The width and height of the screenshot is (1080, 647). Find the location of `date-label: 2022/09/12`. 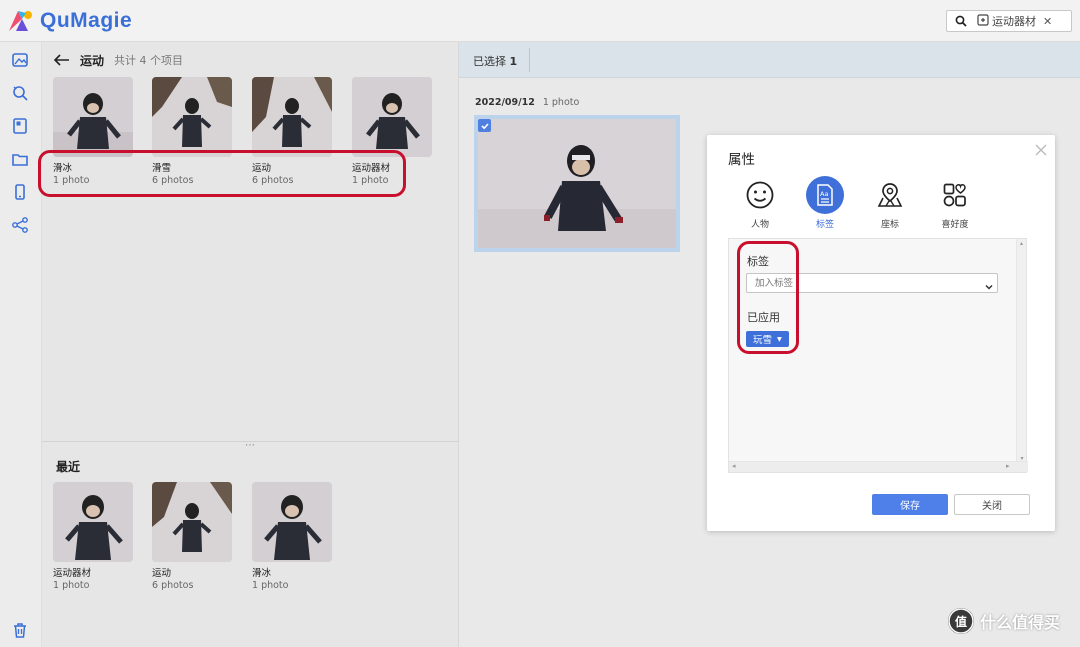

date-label: 2022/09/12 is located at coordinates (505, 102).